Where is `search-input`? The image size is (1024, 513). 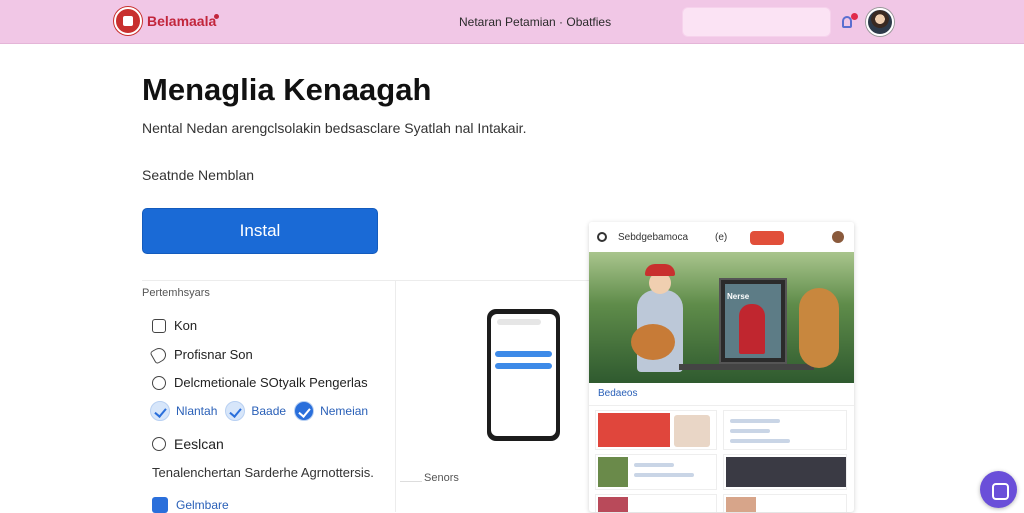 search-input is located at coordinates (756, 22).